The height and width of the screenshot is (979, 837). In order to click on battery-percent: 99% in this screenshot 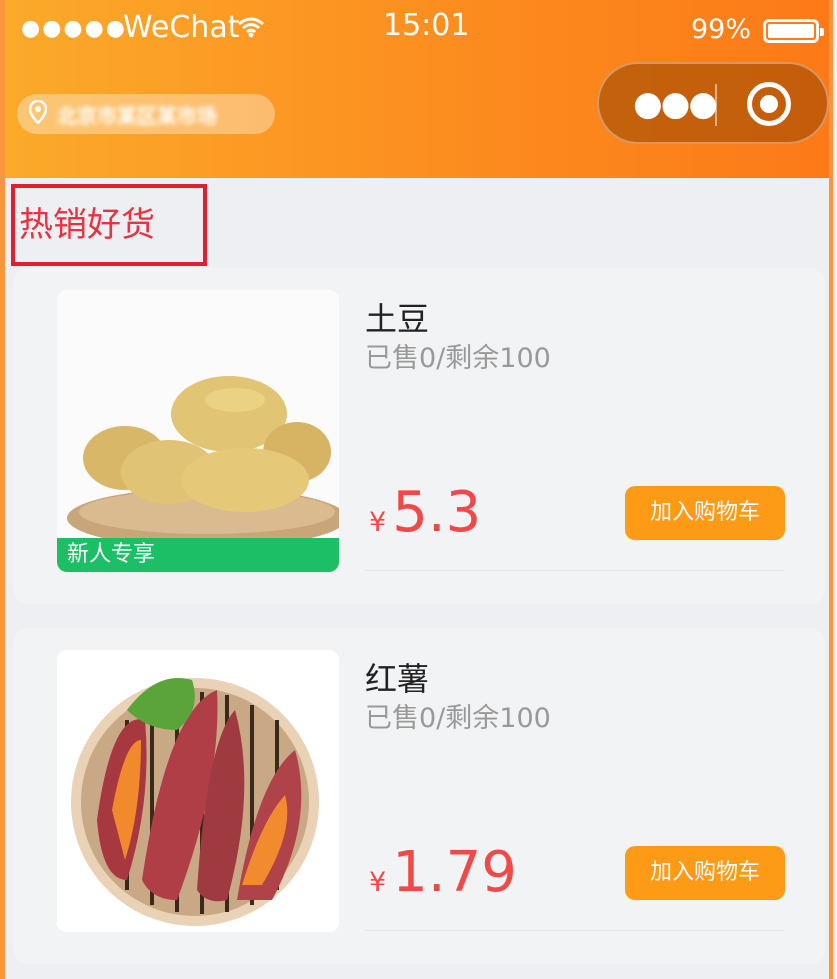, I will do `click(721, 29)`.